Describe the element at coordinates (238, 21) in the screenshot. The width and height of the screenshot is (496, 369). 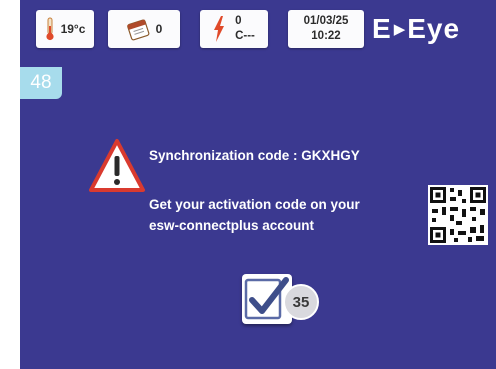
I see `power-value: 0` at that location.